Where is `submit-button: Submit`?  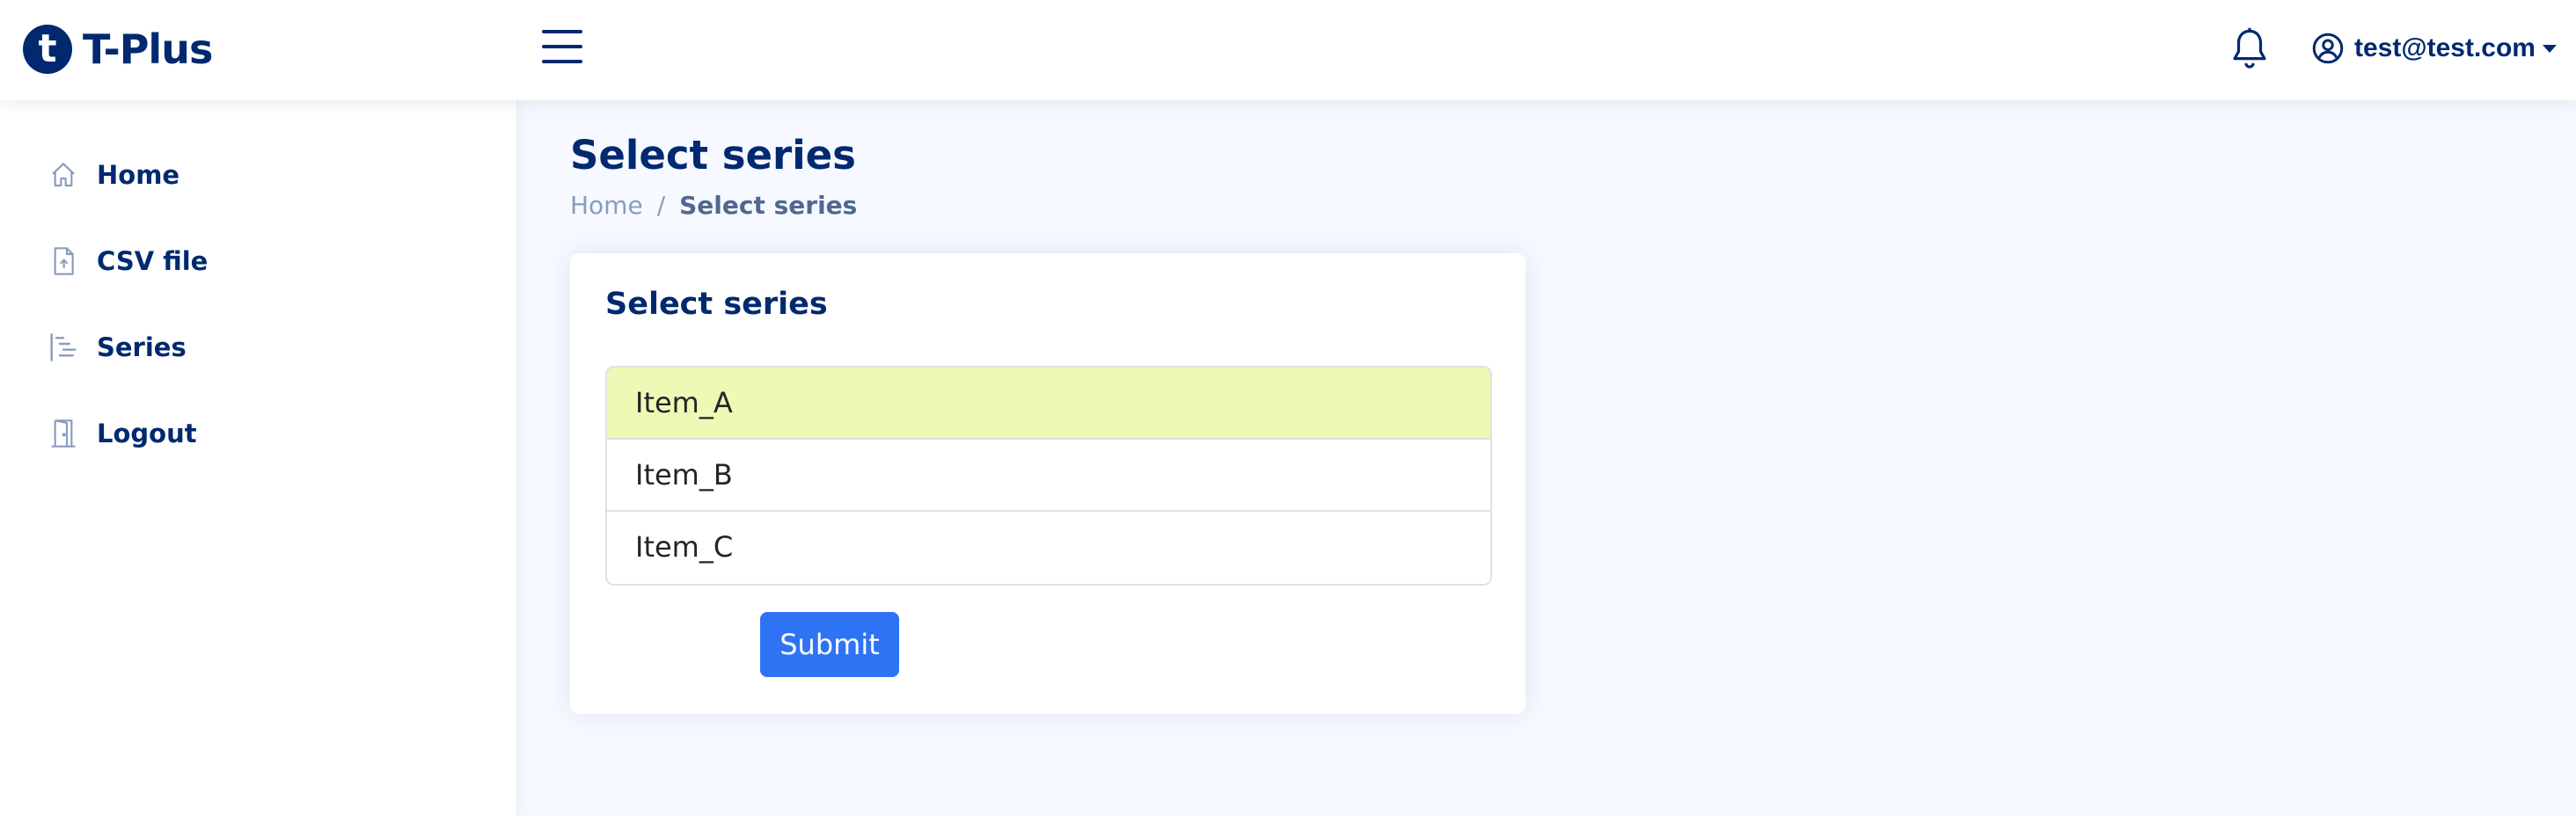 submit-button: Submit is located at coordinates (829, 644).